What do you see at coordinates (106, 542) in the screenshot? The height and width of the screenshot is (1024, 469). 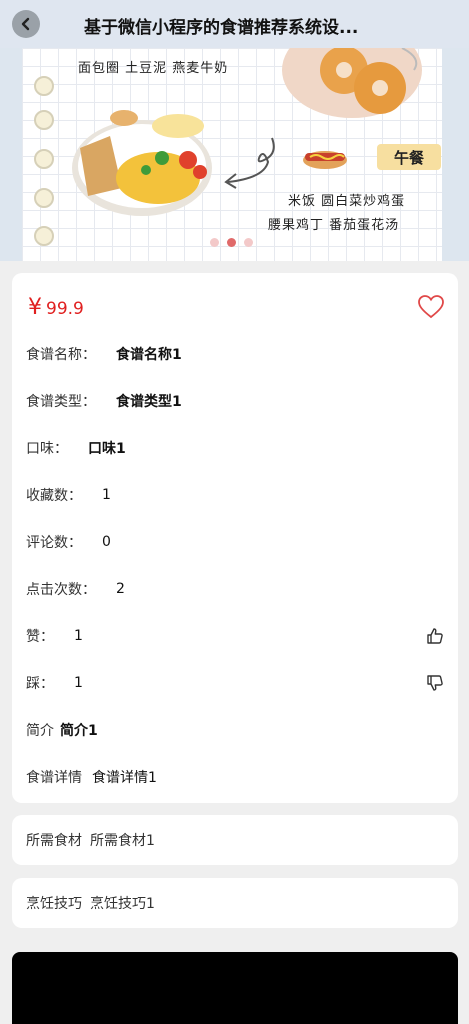 I see `field-value: 0` at bounding box center [106, 542].